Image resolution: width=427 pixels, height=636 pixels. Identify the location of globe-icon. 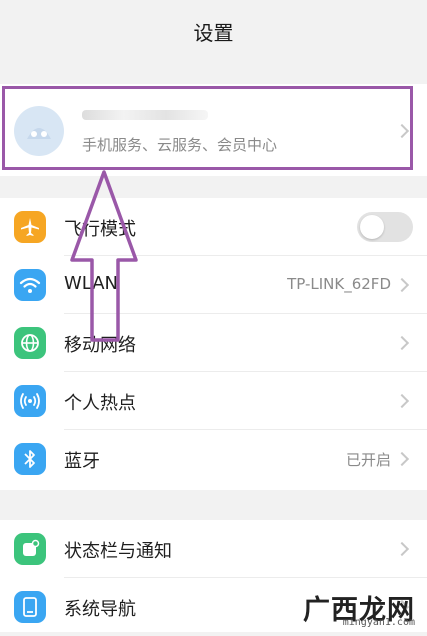
(30, 343).